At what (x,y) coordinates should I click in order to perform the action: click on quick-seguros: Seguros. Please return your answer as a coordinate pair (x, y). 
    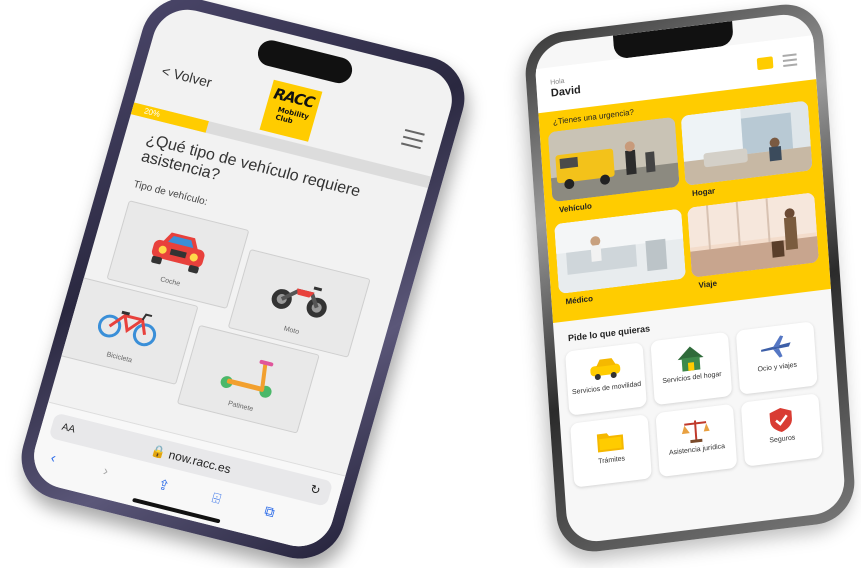
    Looking at the image, I should click on (781, 430).